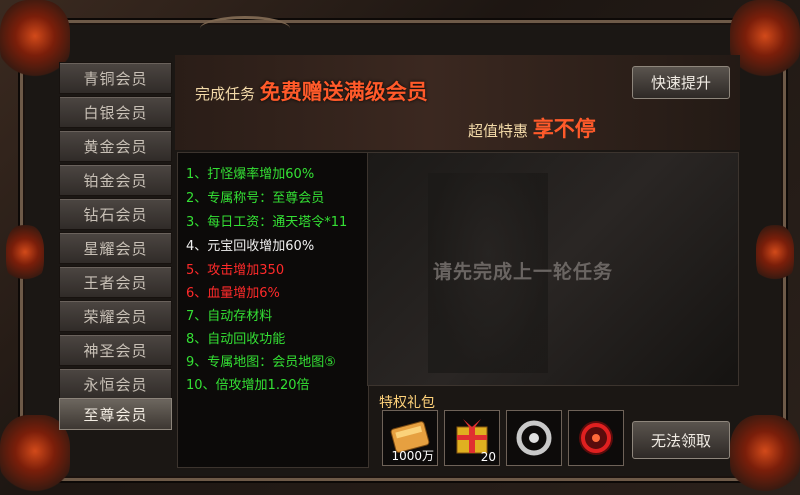  What do you see at coordinates (236, 339) in the screenshot?
I see `benefit-item: 8、自动回收功能` at bounding box center [236, 339].